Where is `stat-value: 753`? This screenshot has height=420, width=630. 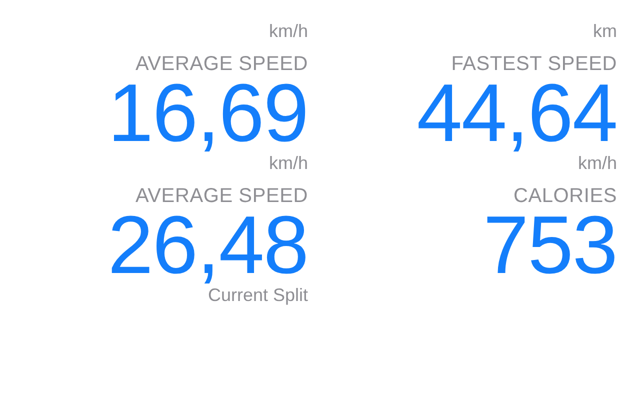 stat-value: 753 is located at coordinates (550, 246).